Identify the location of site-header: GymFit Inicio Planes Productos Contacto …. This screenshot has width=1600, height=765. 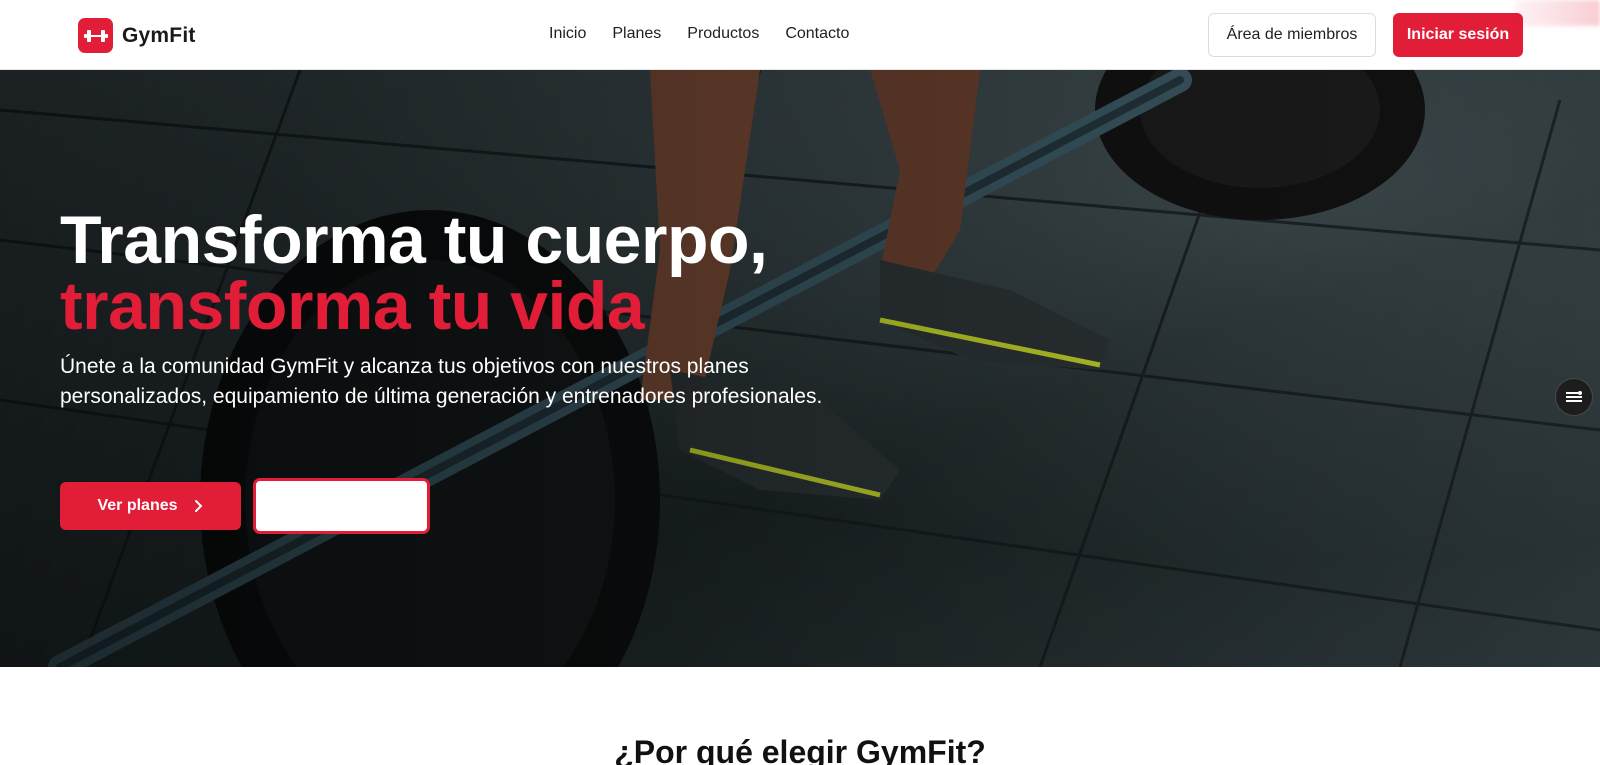
(800, 35).